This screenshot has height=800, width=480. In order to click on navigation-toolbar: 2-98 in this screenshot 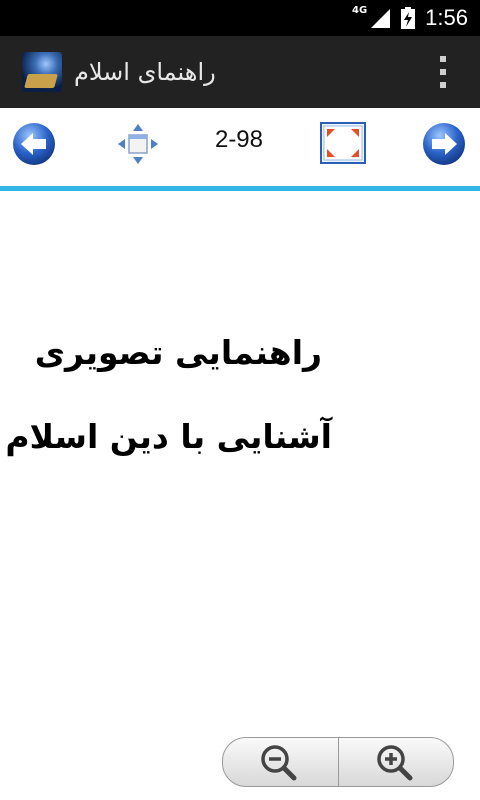, I will do `click(240, 147)`.